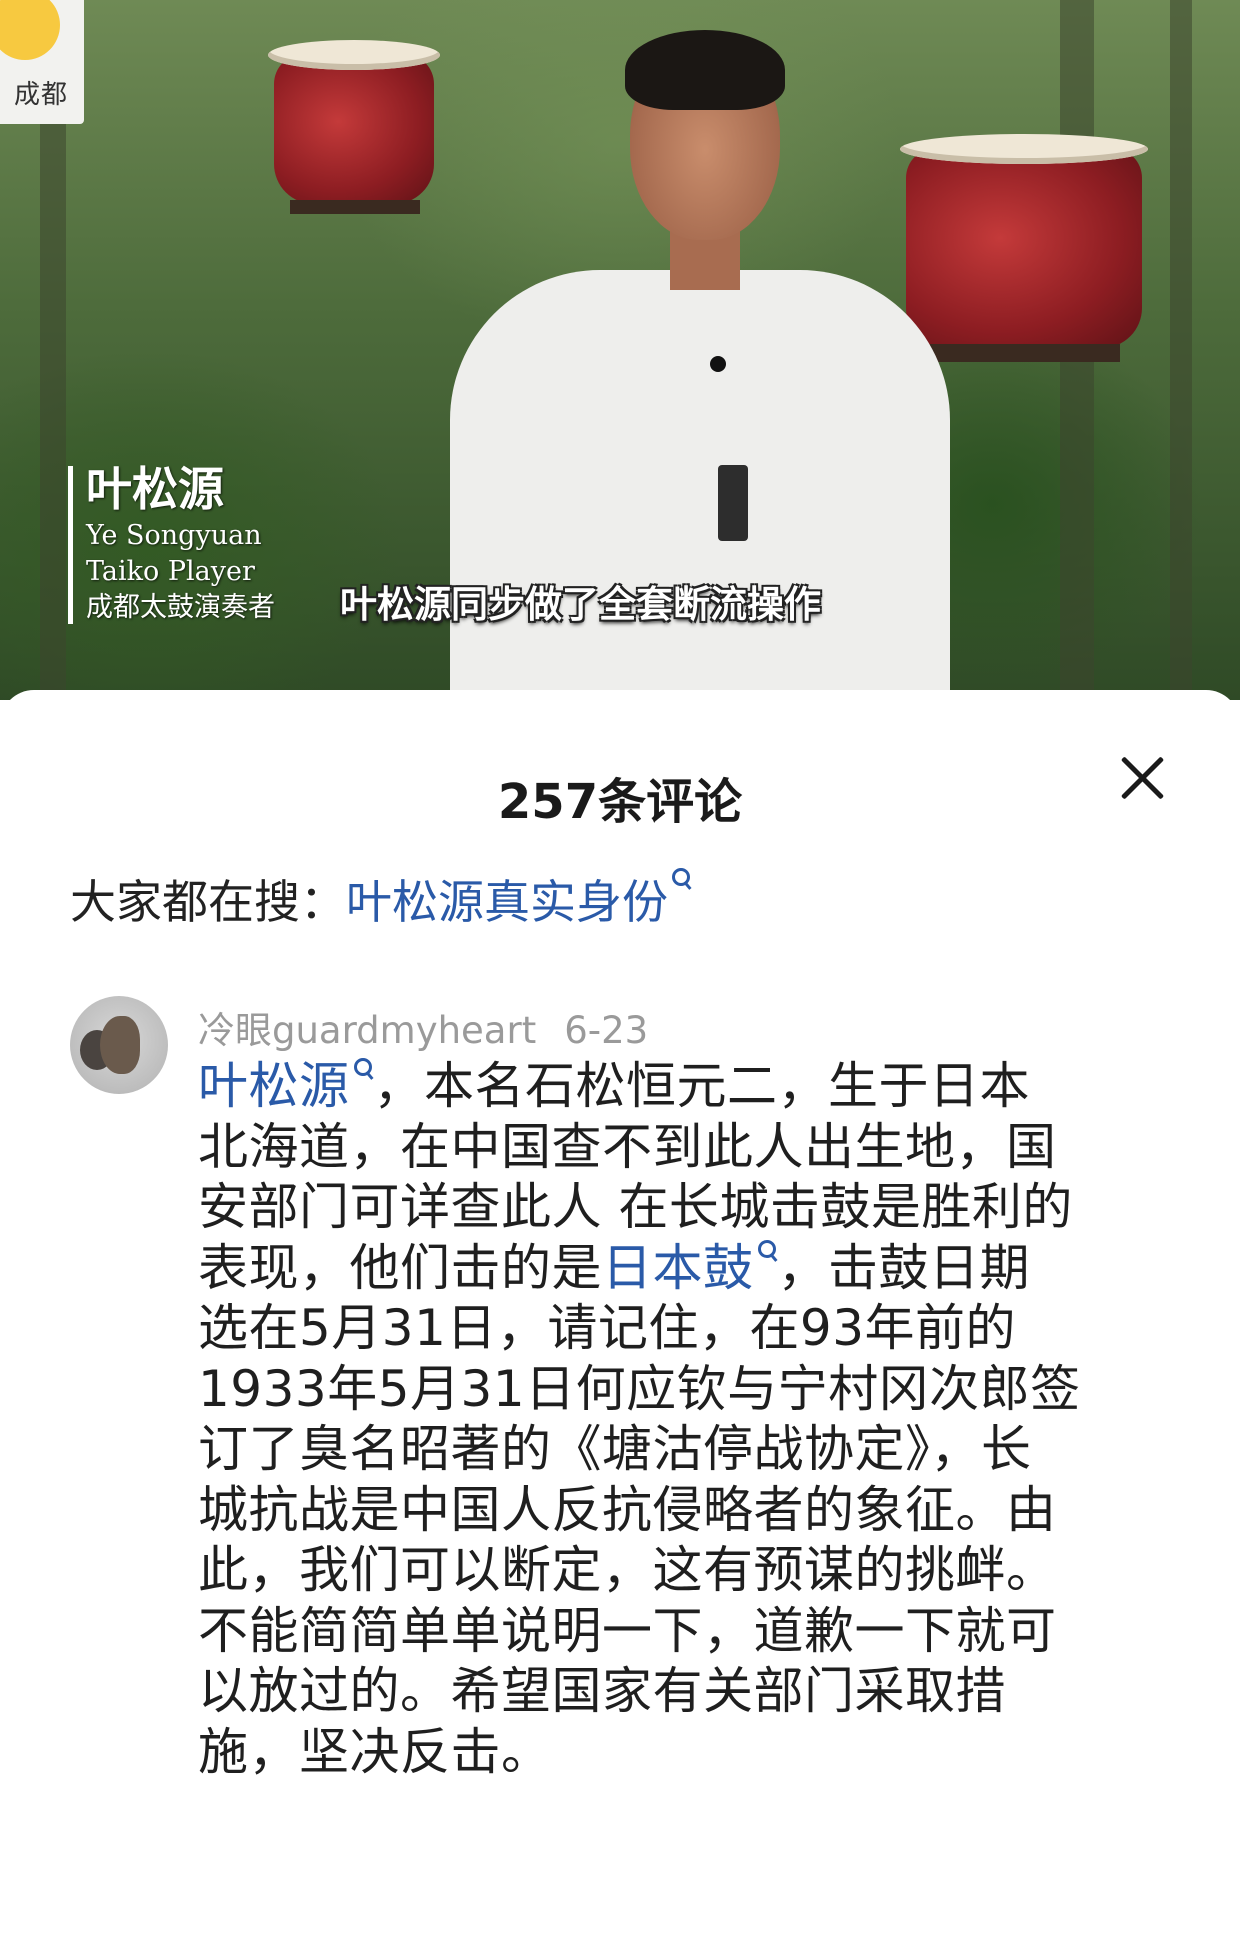 The image size is (1240, 1952). I want to click on lower-third: 叶松源 Ye Songyuan Taiko Player 成都太鼓演奏者, so click(180, 543).